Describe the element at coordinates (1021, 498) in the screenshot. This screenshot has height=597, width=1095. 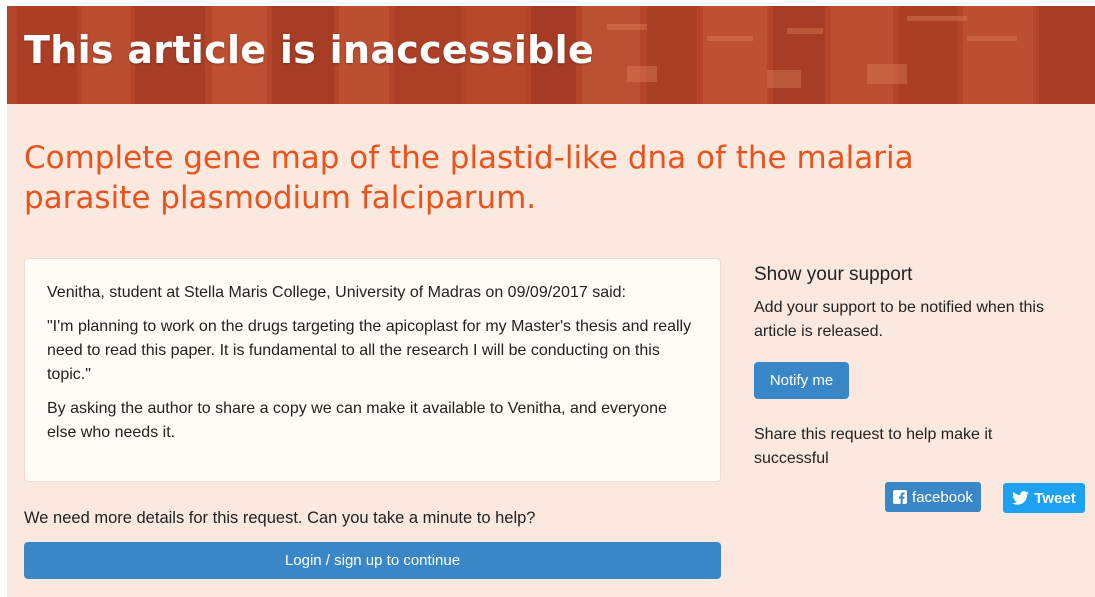
I see `twitter-bird-icon` at that location.